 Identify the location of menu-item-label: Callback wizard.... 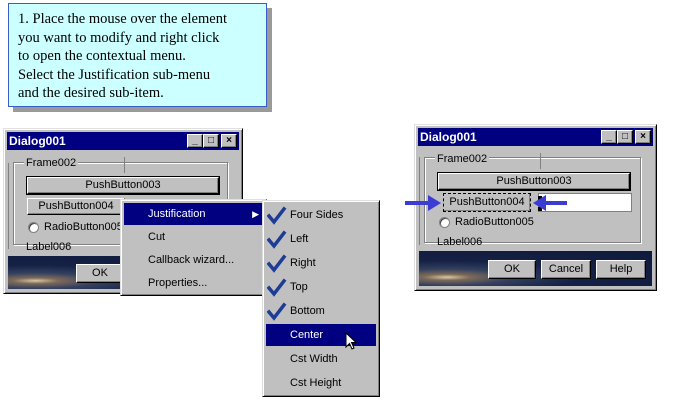
(191, 260).